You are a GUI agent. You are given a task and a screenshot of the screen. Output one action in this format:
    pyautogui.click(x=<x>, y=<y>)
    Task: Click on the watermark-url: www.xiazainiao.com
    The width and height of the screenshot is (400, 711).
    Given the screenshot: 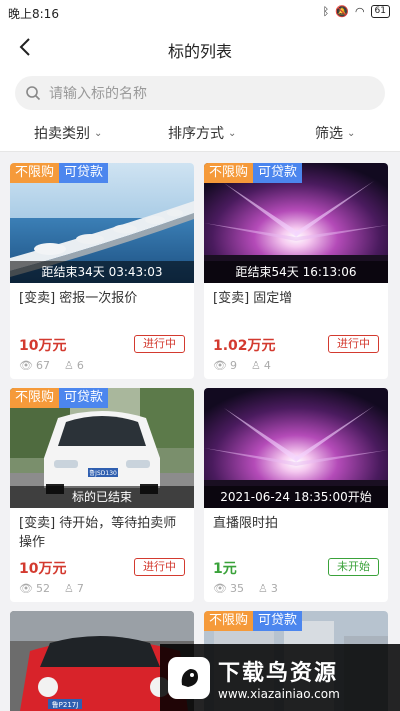 What is the action you would take?
    pyautogui.click(x=279, y=693)
    